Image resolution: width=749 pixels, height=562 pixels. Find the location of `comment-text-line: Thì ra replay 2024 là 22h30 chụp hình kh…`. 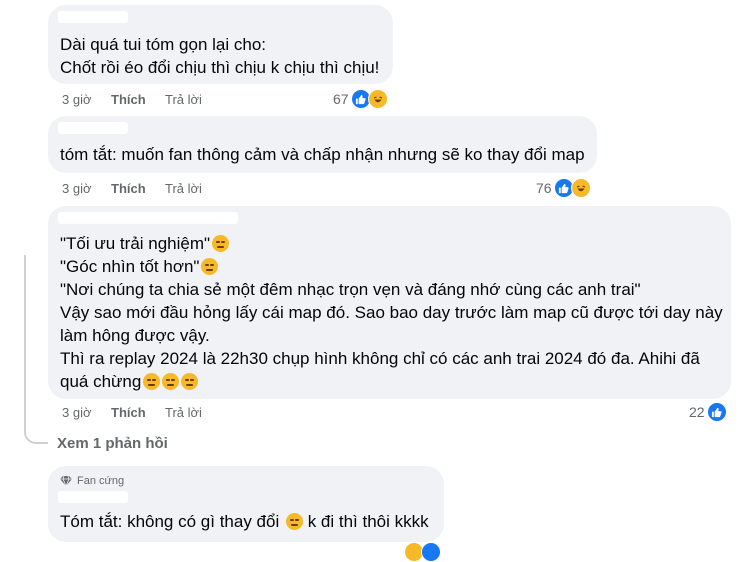

comment-text-line: Thì ra replay 2024 là 22h30 chụp hình kh… is located at coordinates (380, 358).